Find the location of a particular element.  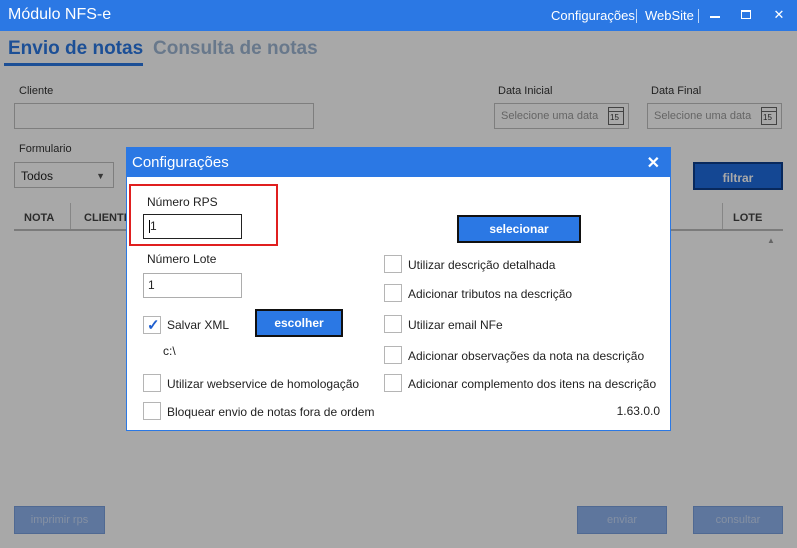

salvar-xml-checkbox: ✓ is located at coordinates (152, 325).